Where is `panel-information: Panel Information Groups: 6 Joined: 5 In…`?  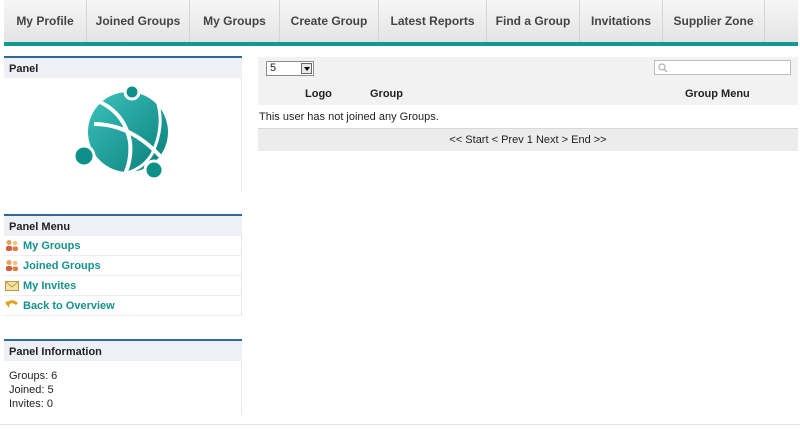
panel-information: Panel Information Groups: 6 Joined: 5 In… is located at coordinates (123, 377).